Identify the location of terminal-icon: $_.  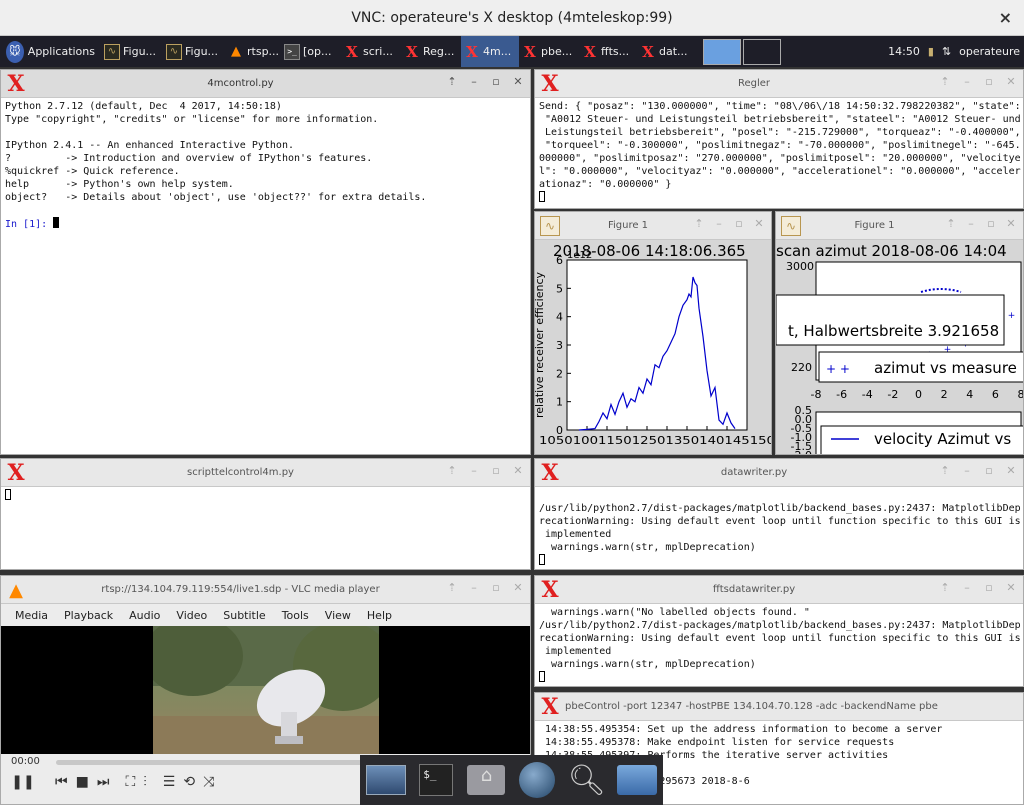
(436, 780).